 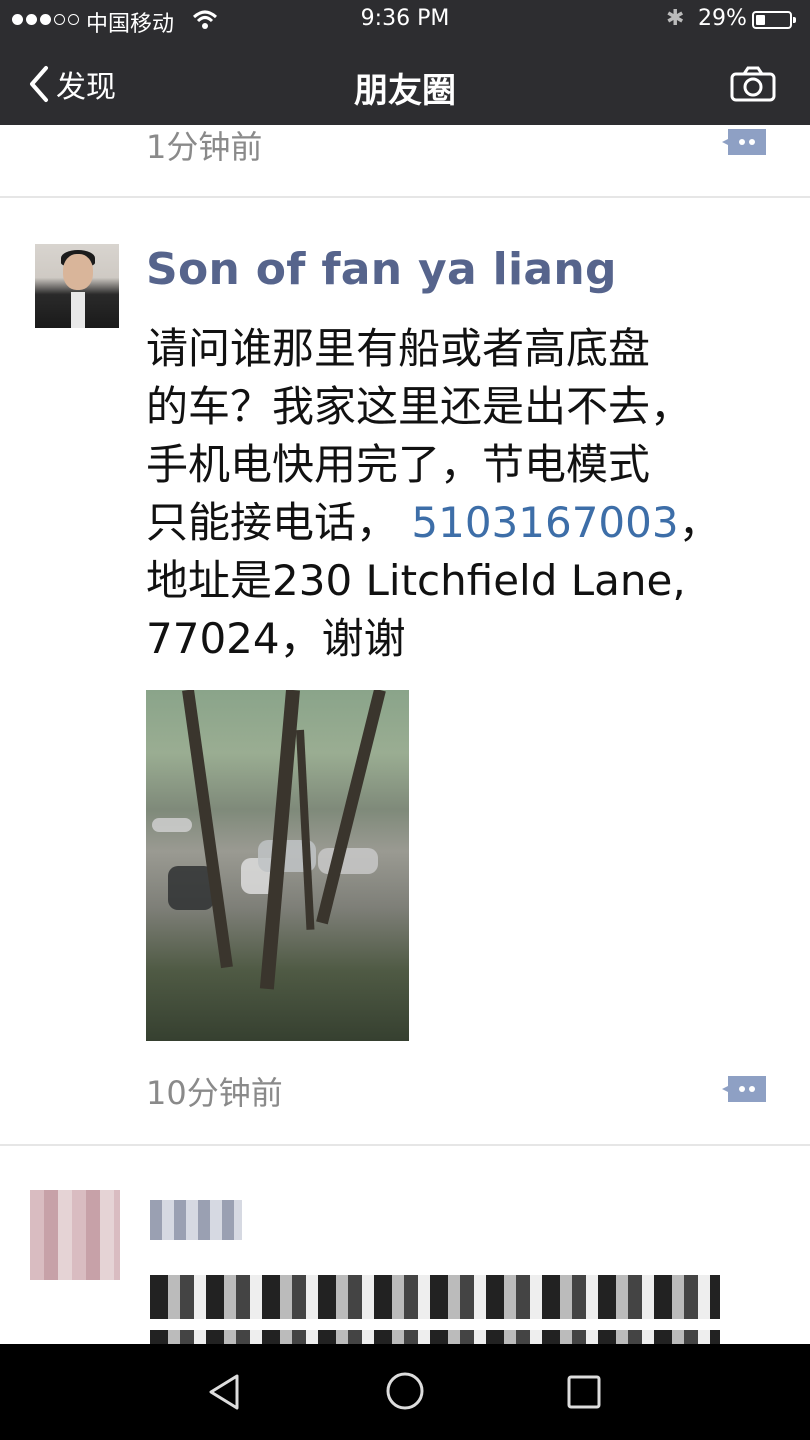 I want to click on avatar, so click(x=77, y=286).